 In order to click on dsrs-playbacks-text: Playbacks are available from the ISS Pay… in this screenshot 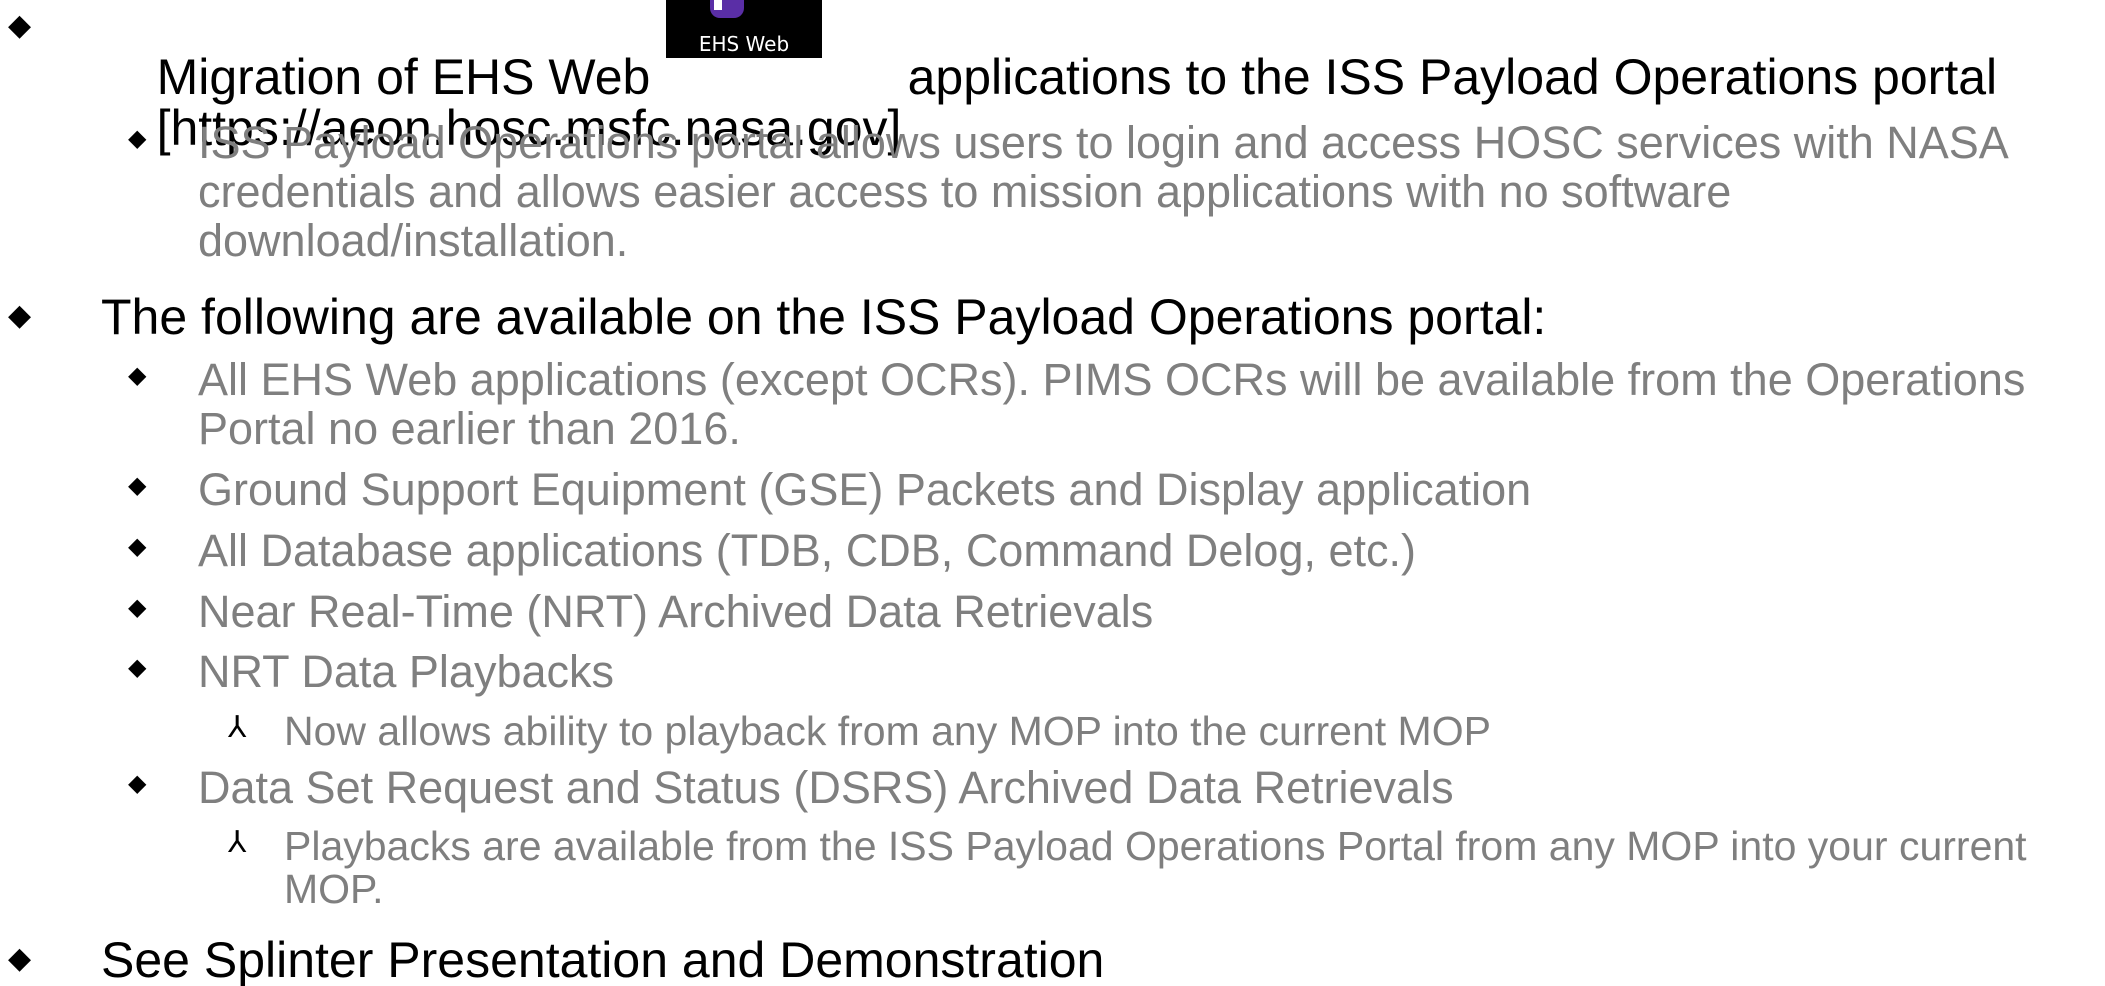, I will do `click(1161, 867)`.